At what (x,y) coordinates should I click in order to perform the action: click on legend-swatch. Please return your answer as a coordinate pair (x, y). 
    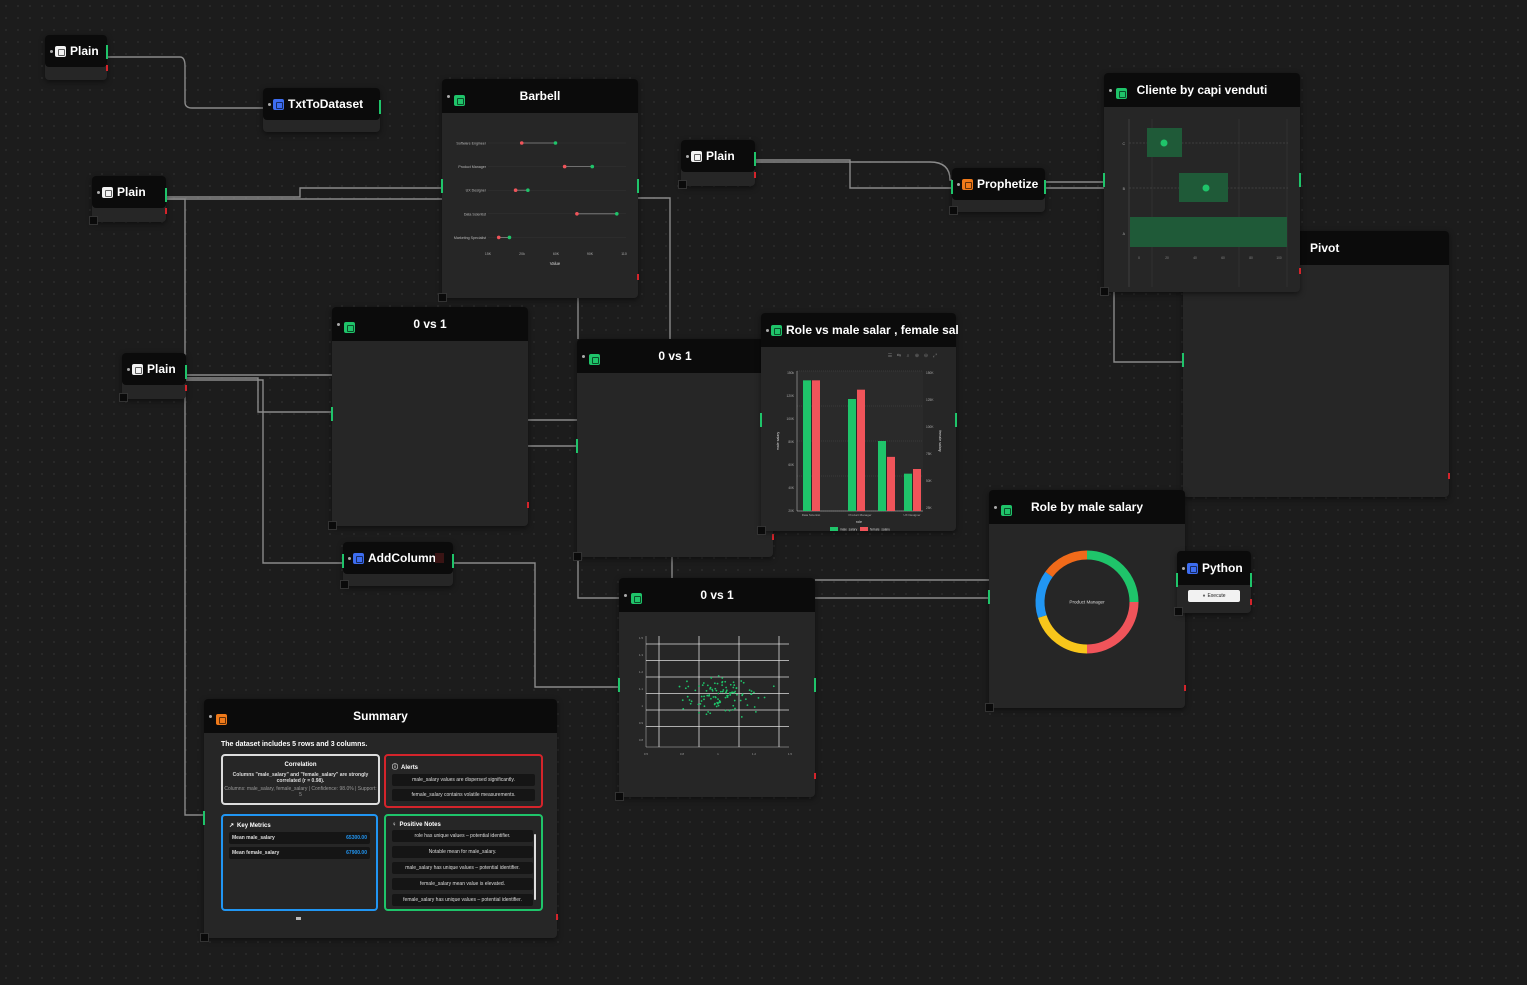
    Looking at the image, I should click on (864, 529).